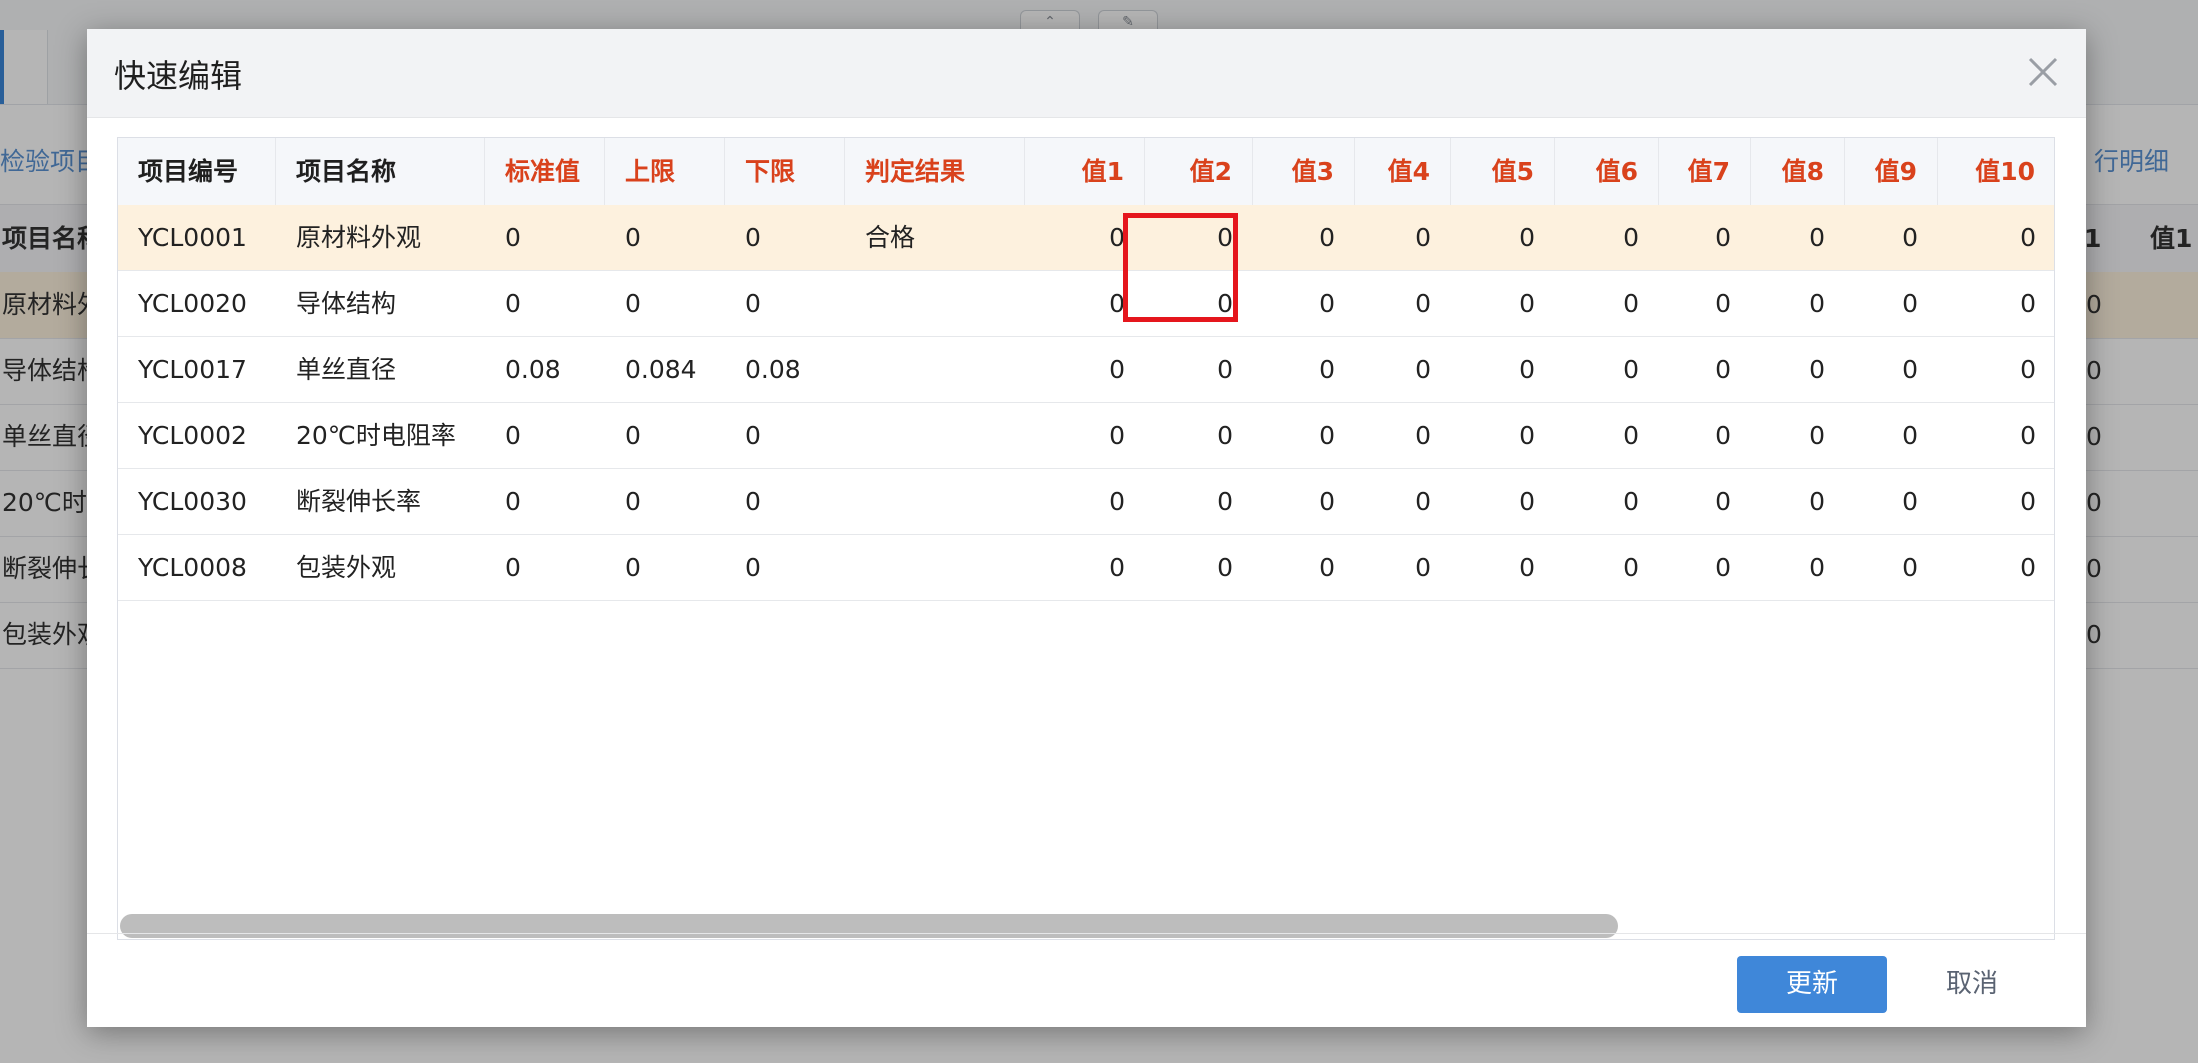 The height and width of the screenshot is (1063, 2198). Describe the element at coordinates (1304, 171) in the screenshot. I see `column-header: 值3` at that location.